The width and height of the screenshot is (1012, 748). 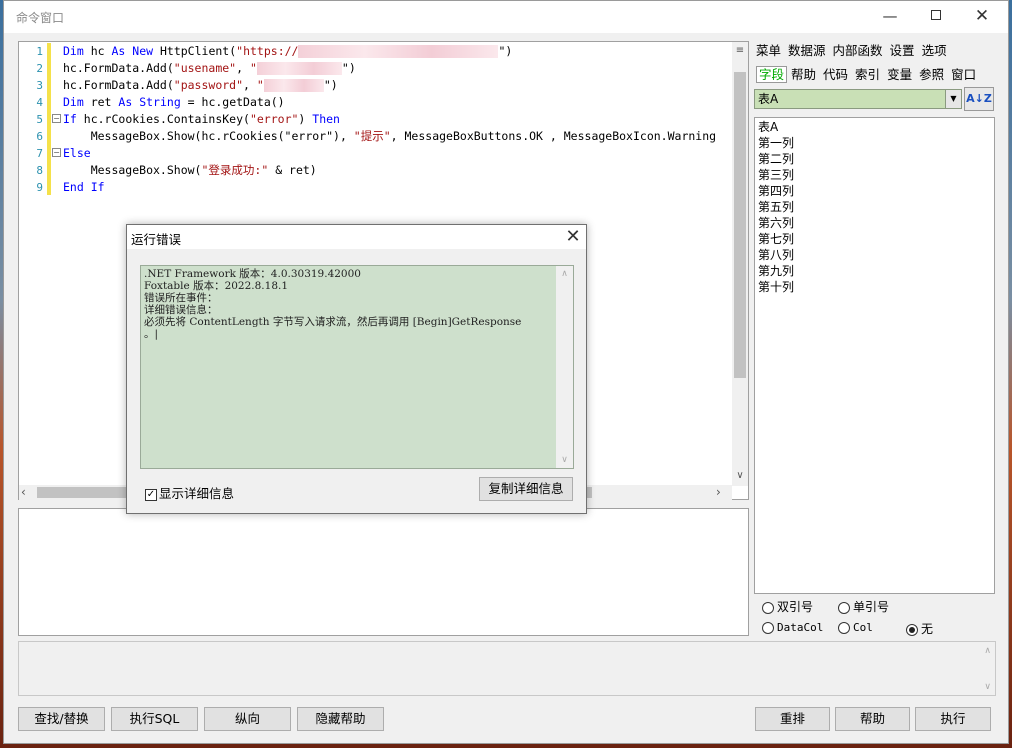 What do you see at coordinates (899, 74) in the screenshot?
I see `panel-menu-item: 变量` at bounding box center [899, 74].